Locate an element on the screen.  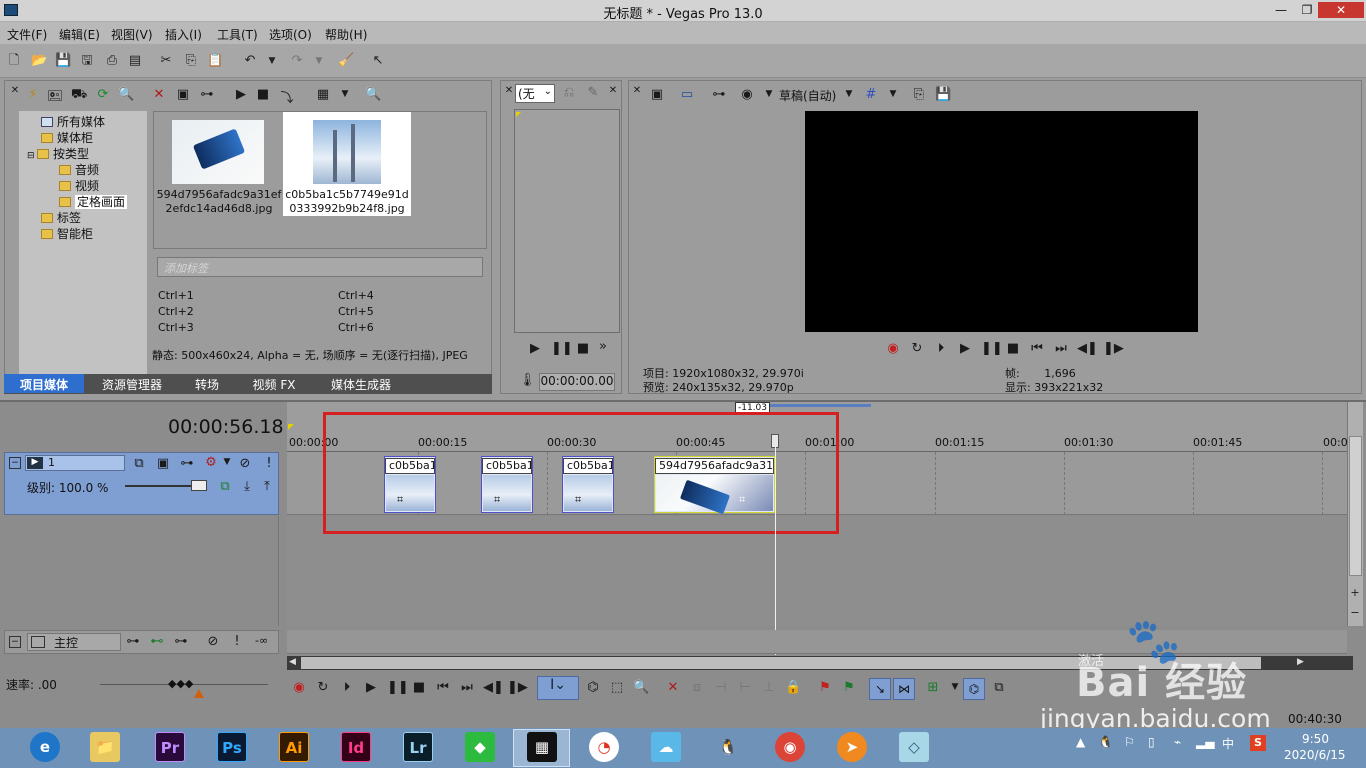
menu-edit: 编辑(E) is located at coordinates (79, 34).